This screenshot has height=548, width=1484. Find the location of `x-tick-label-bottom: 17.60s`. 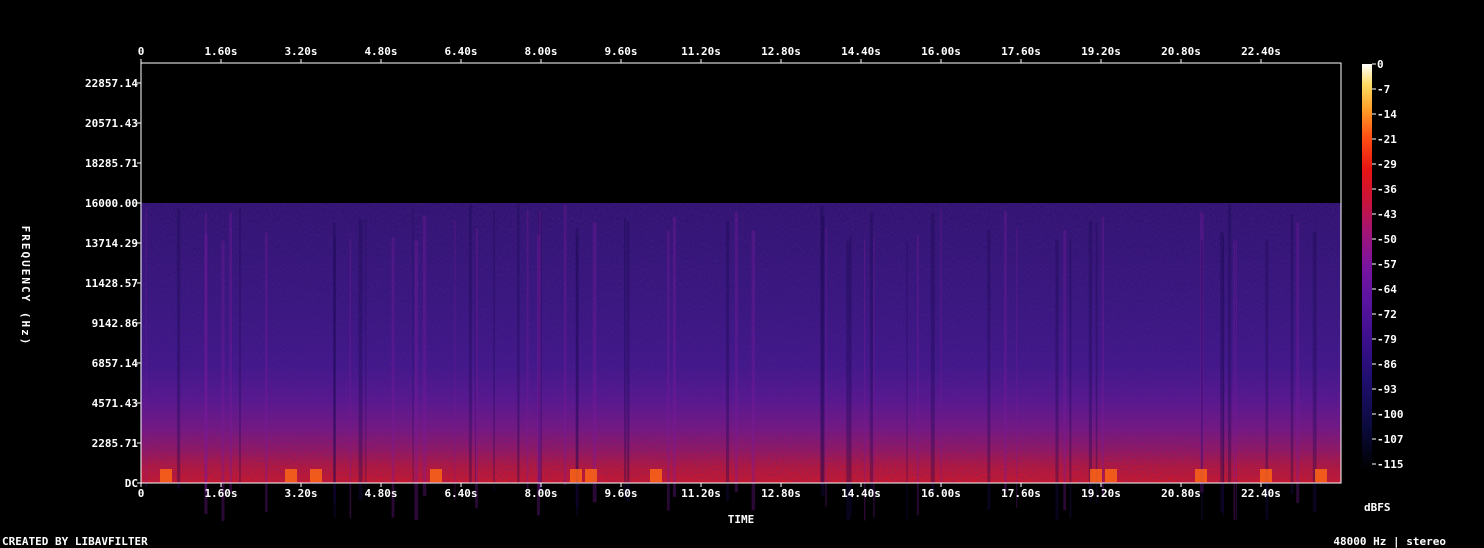

x-tick-label-bottom: 17.60s is located at coordinates (1021, 493).